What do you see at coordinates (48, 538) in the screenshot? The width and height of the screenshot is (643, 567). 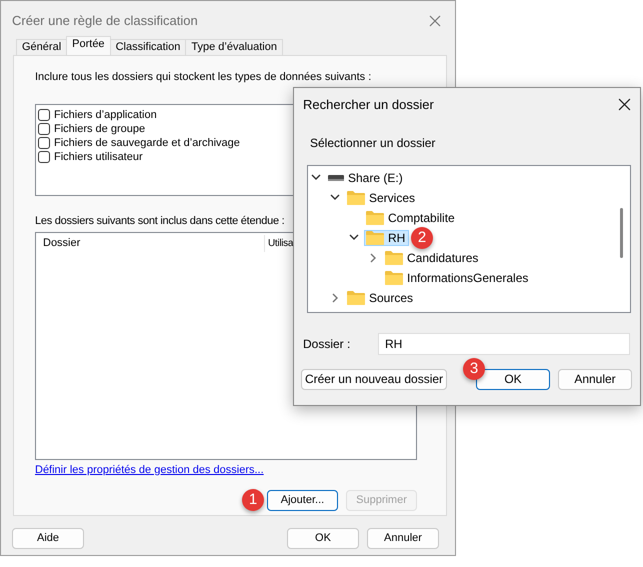 I see `dialog-button: Aide` at bounding box center [48, 538].